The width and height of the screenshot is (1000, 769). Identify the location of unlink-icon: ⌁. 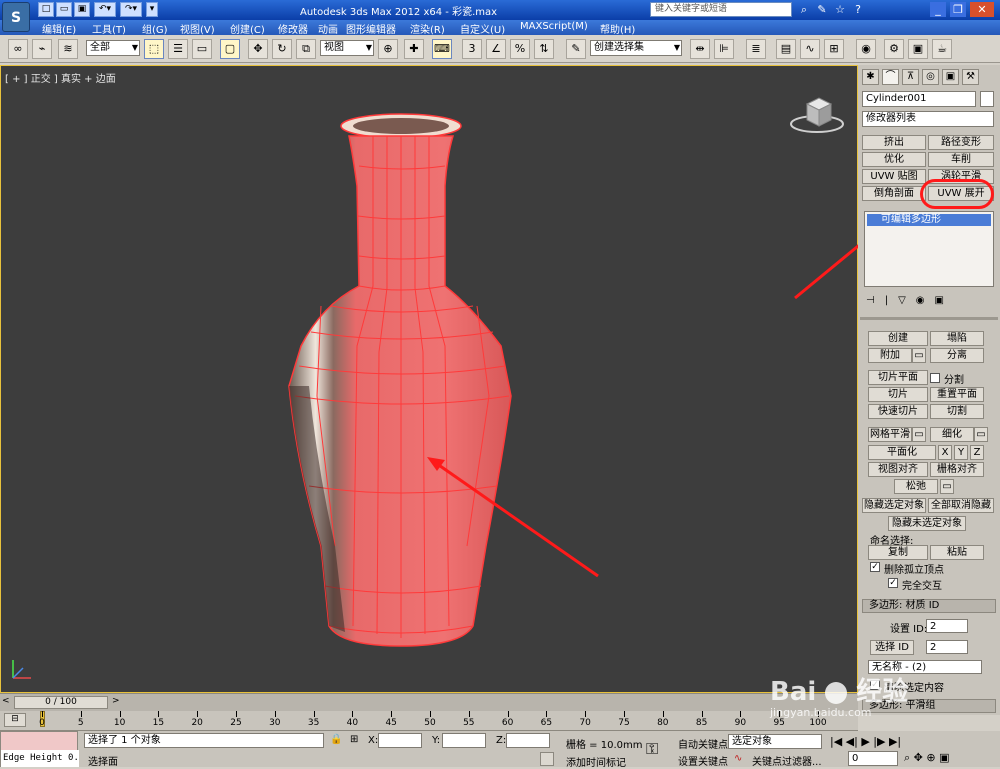
(42, 49).